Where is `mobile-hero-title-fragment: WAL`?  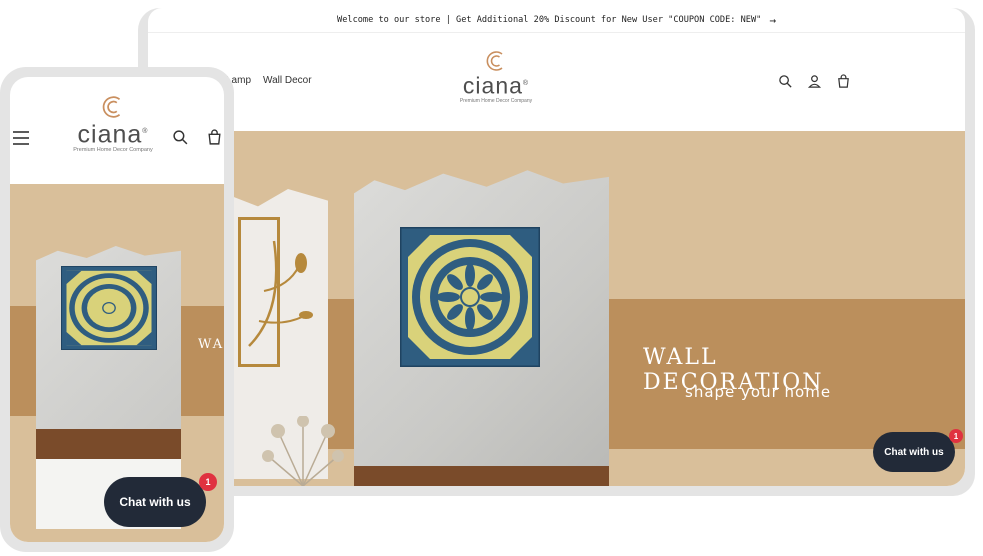
mobile-hero-title-fragment: WAL is located at coordinates (211, 344).